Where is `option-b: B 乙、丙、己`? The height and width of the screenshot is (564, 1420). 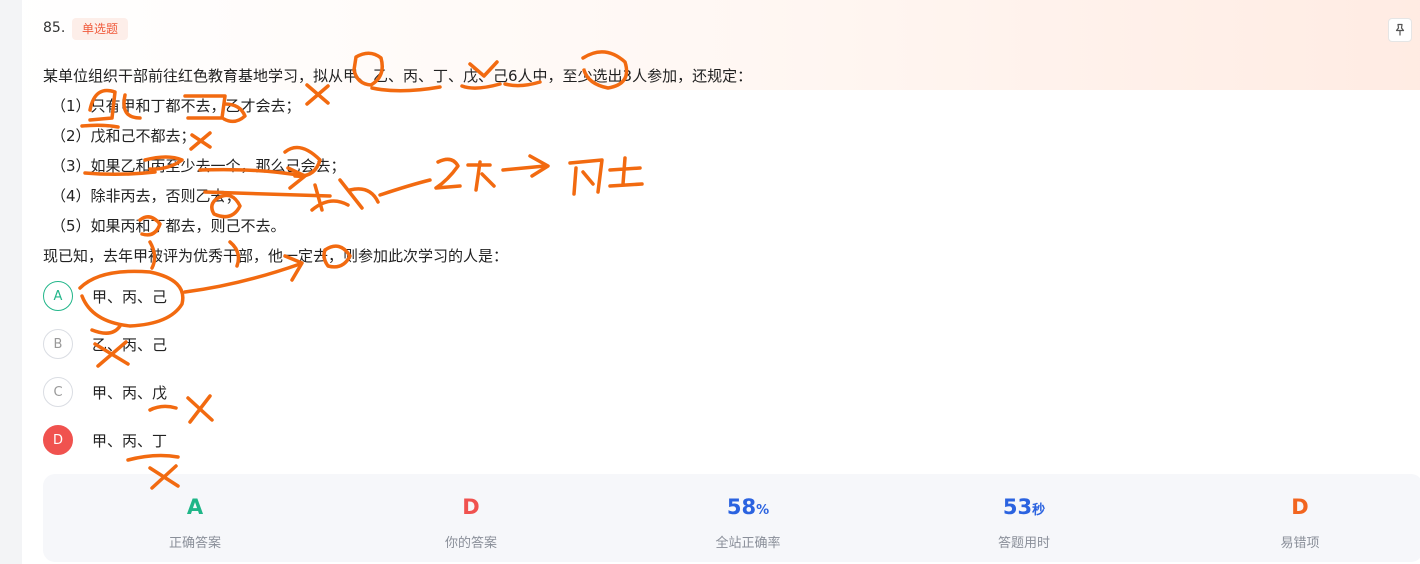 option-b: B 乙、丙、己 is located at coordinates (105, 344).